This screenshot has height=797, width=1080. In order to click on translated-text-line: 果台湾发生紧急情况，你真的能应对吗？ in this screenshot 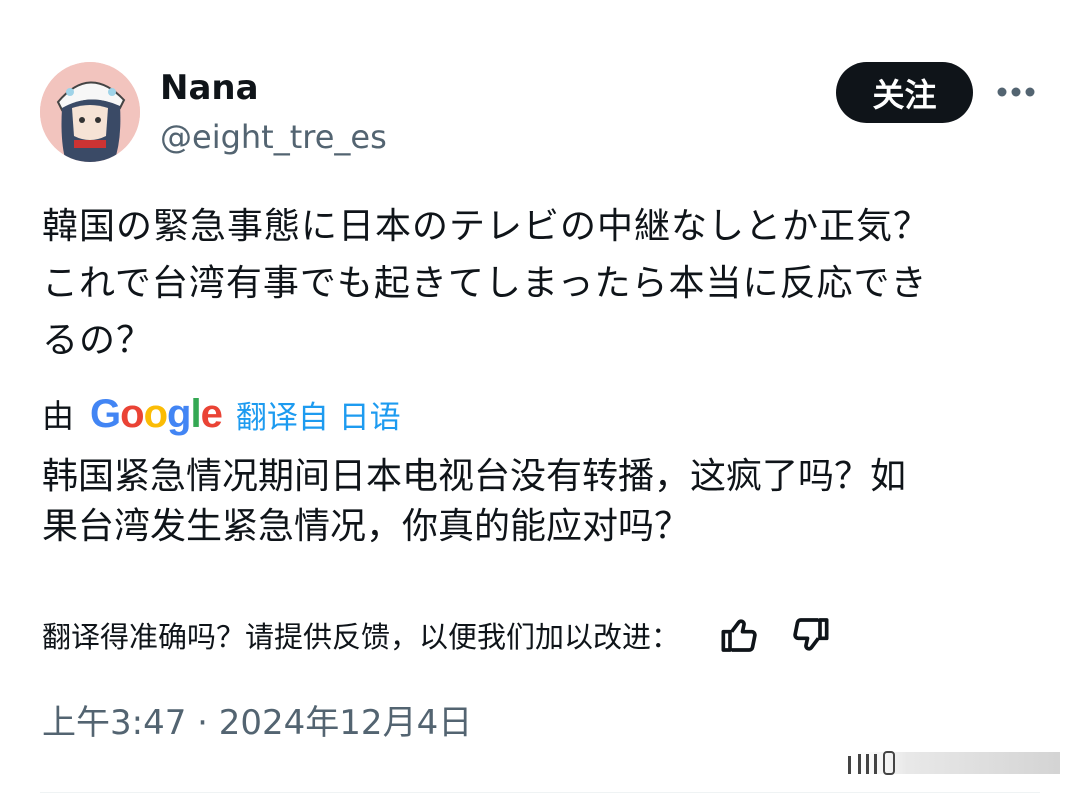, I will do `click(366, 526)`.